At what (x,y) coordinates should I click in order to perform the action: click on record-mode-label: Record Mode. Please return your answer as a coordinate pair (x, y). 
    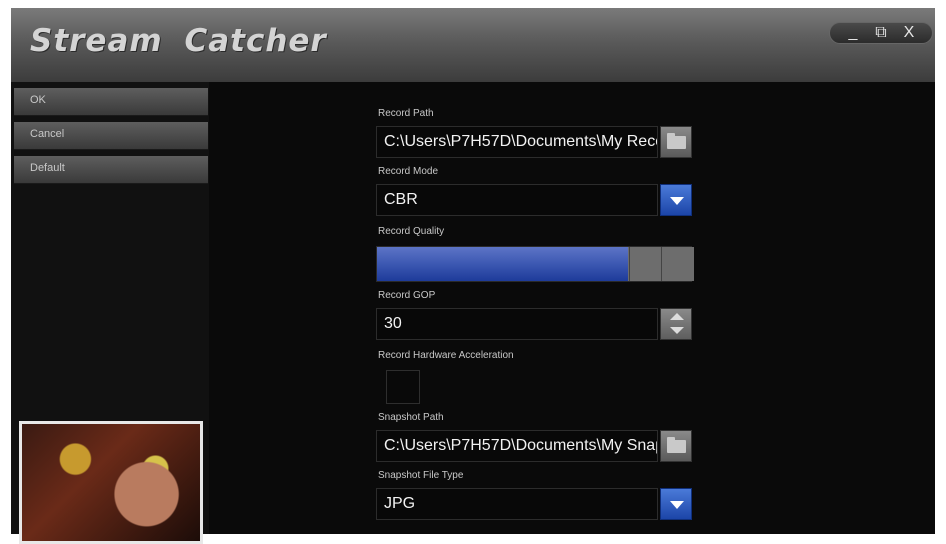
    Looking at the image, I should click on (408, 171).